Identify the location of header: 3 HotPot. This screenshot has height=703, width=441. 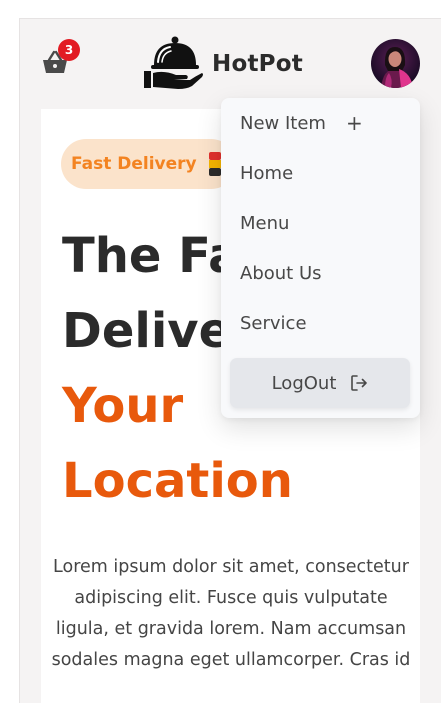
(230, 64).